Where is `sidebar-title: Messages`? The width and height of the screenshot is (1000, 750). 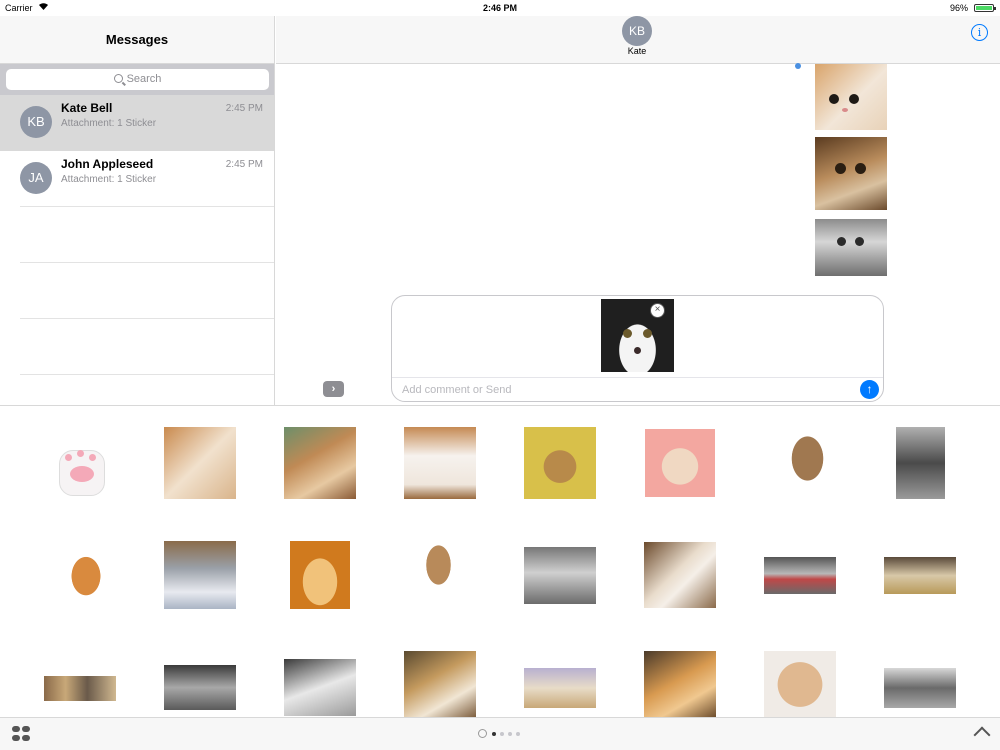 sidebar-title: Messages is located at coordinates (137, 39).